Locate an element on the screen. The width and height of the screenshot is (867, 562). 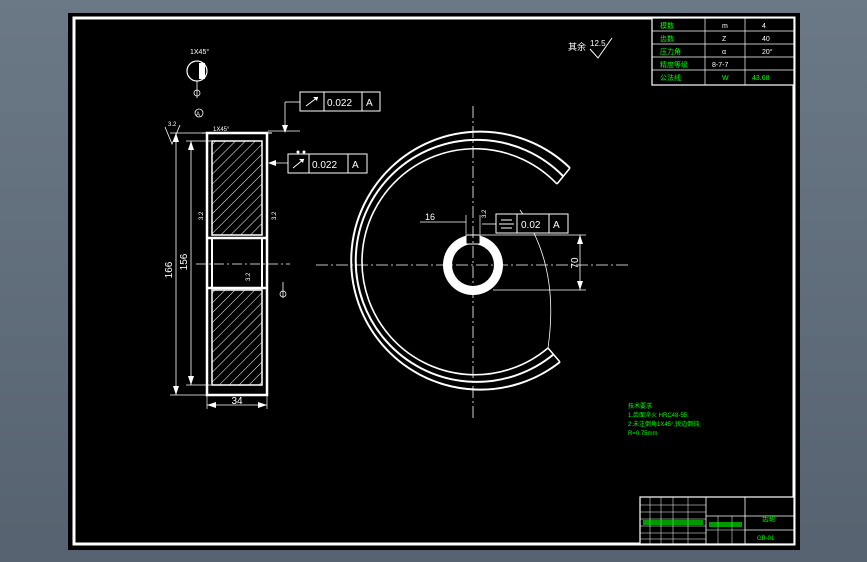
ra-top: 3.2 is located at coordinates (172, 125).